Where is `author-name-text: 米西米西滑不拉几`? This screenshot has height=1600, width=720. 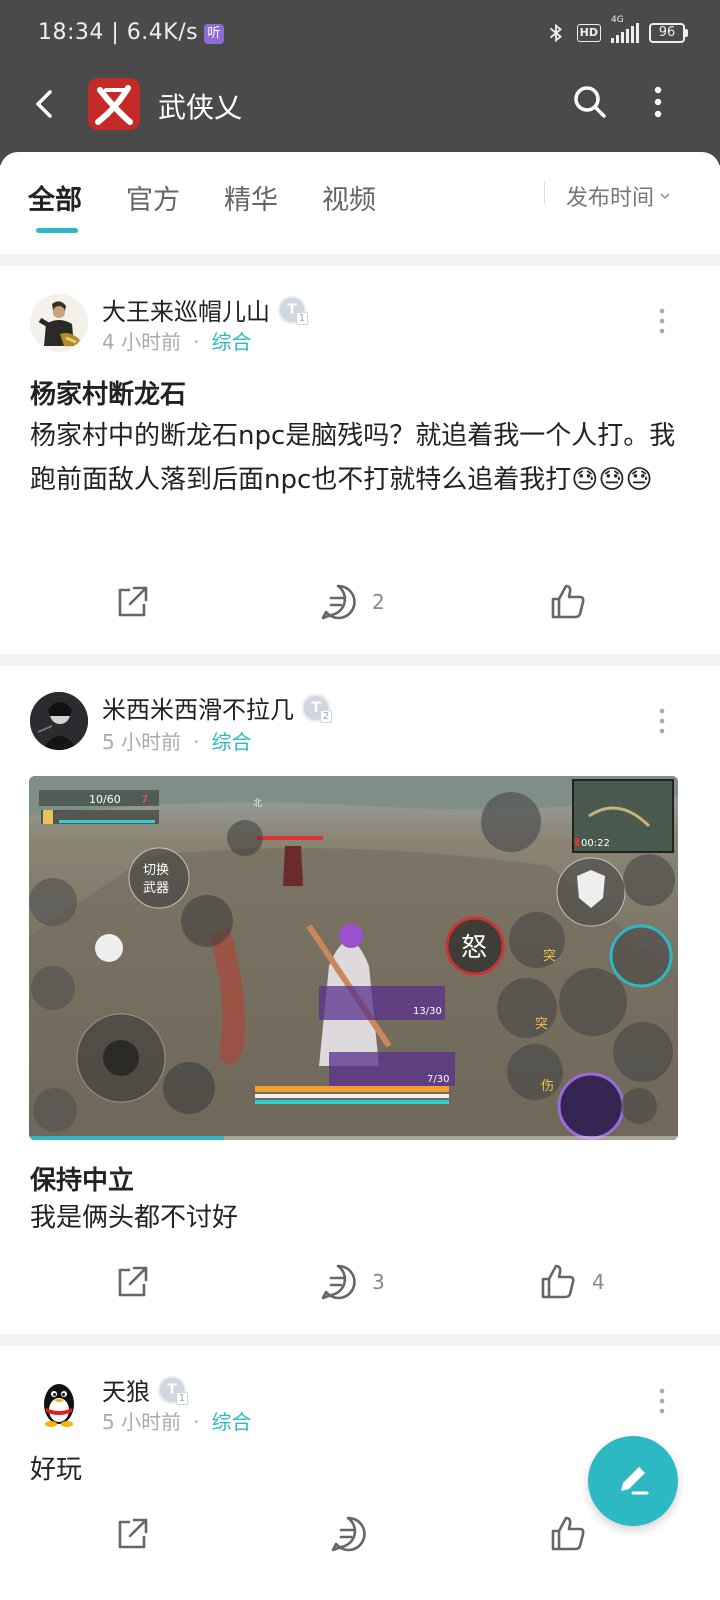
author-name-text: 米西米西滑不拉几 is located at coordinates (198, 710).